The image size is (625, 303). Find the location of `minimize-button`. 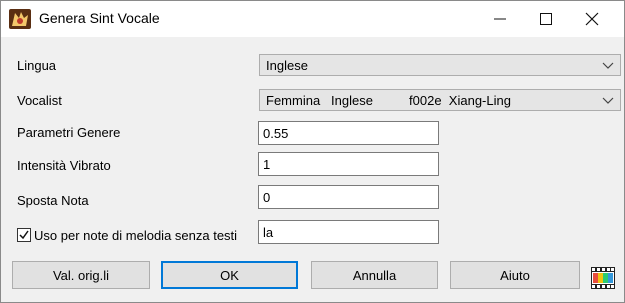

minimize-button is located at coordinates (500, 19).